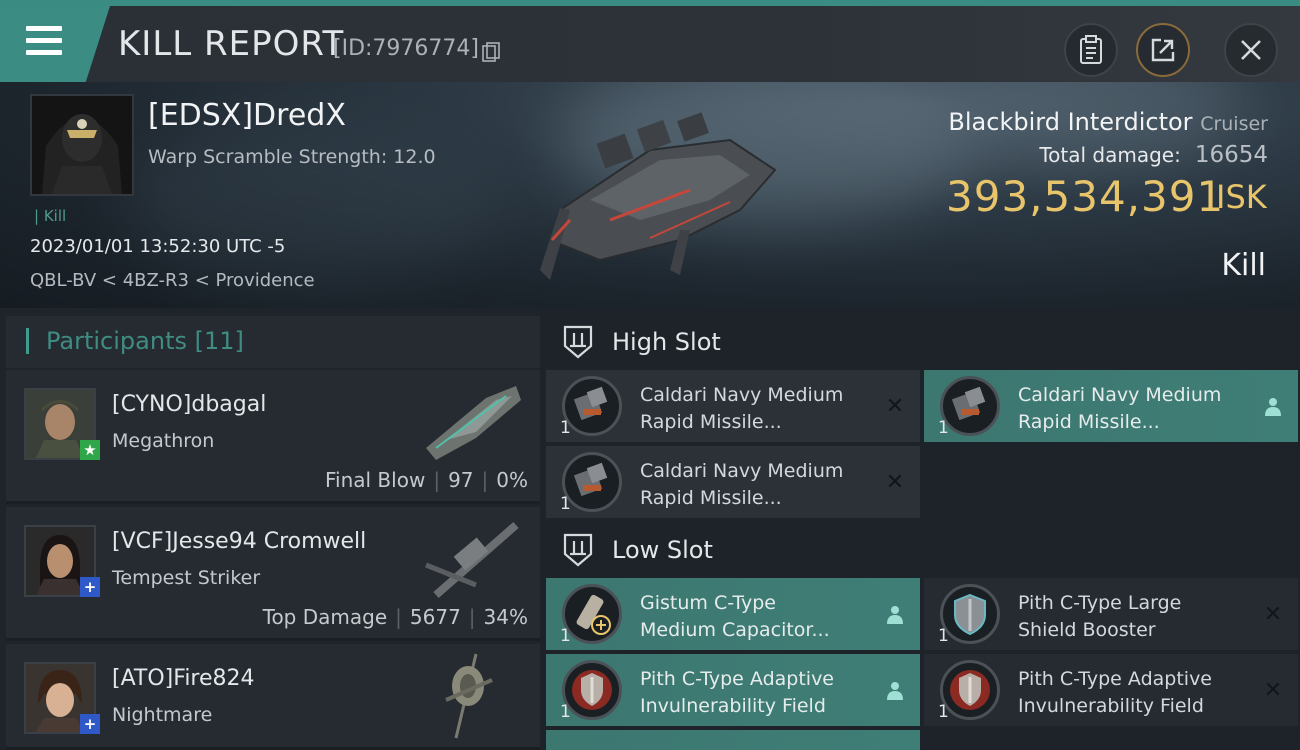 This screenshot has height=750, width=1300. I want to click on participant-damage: 97, so click(461, 480).